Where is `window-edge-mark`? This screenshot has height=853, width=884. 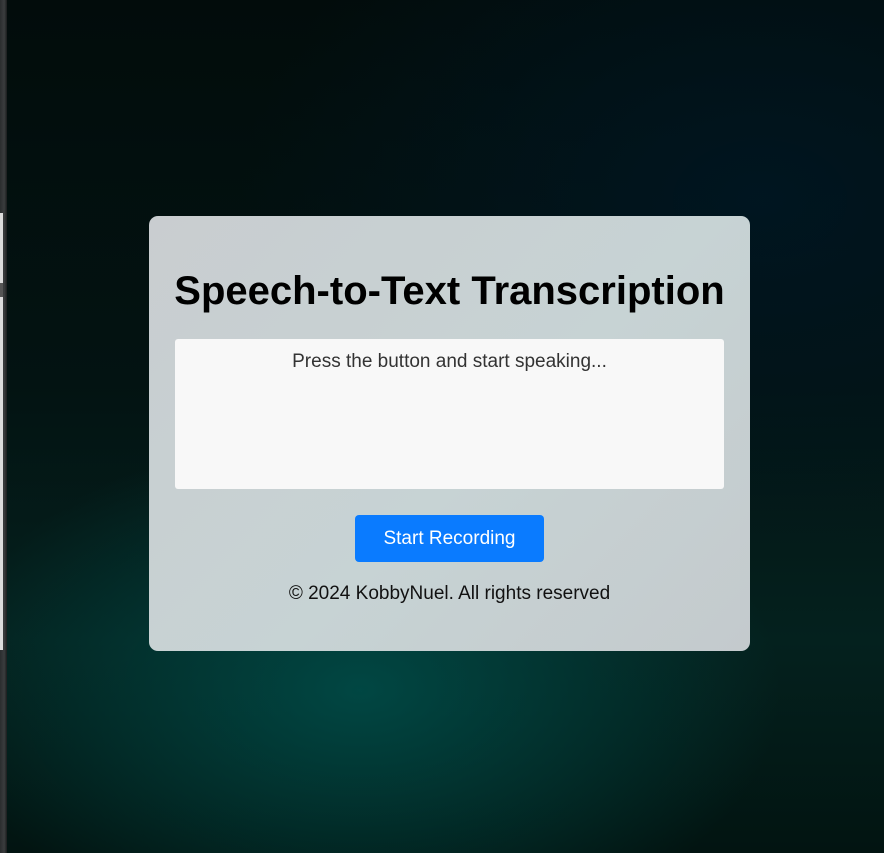
window-edge-mark is located at coordinates (1, 290).